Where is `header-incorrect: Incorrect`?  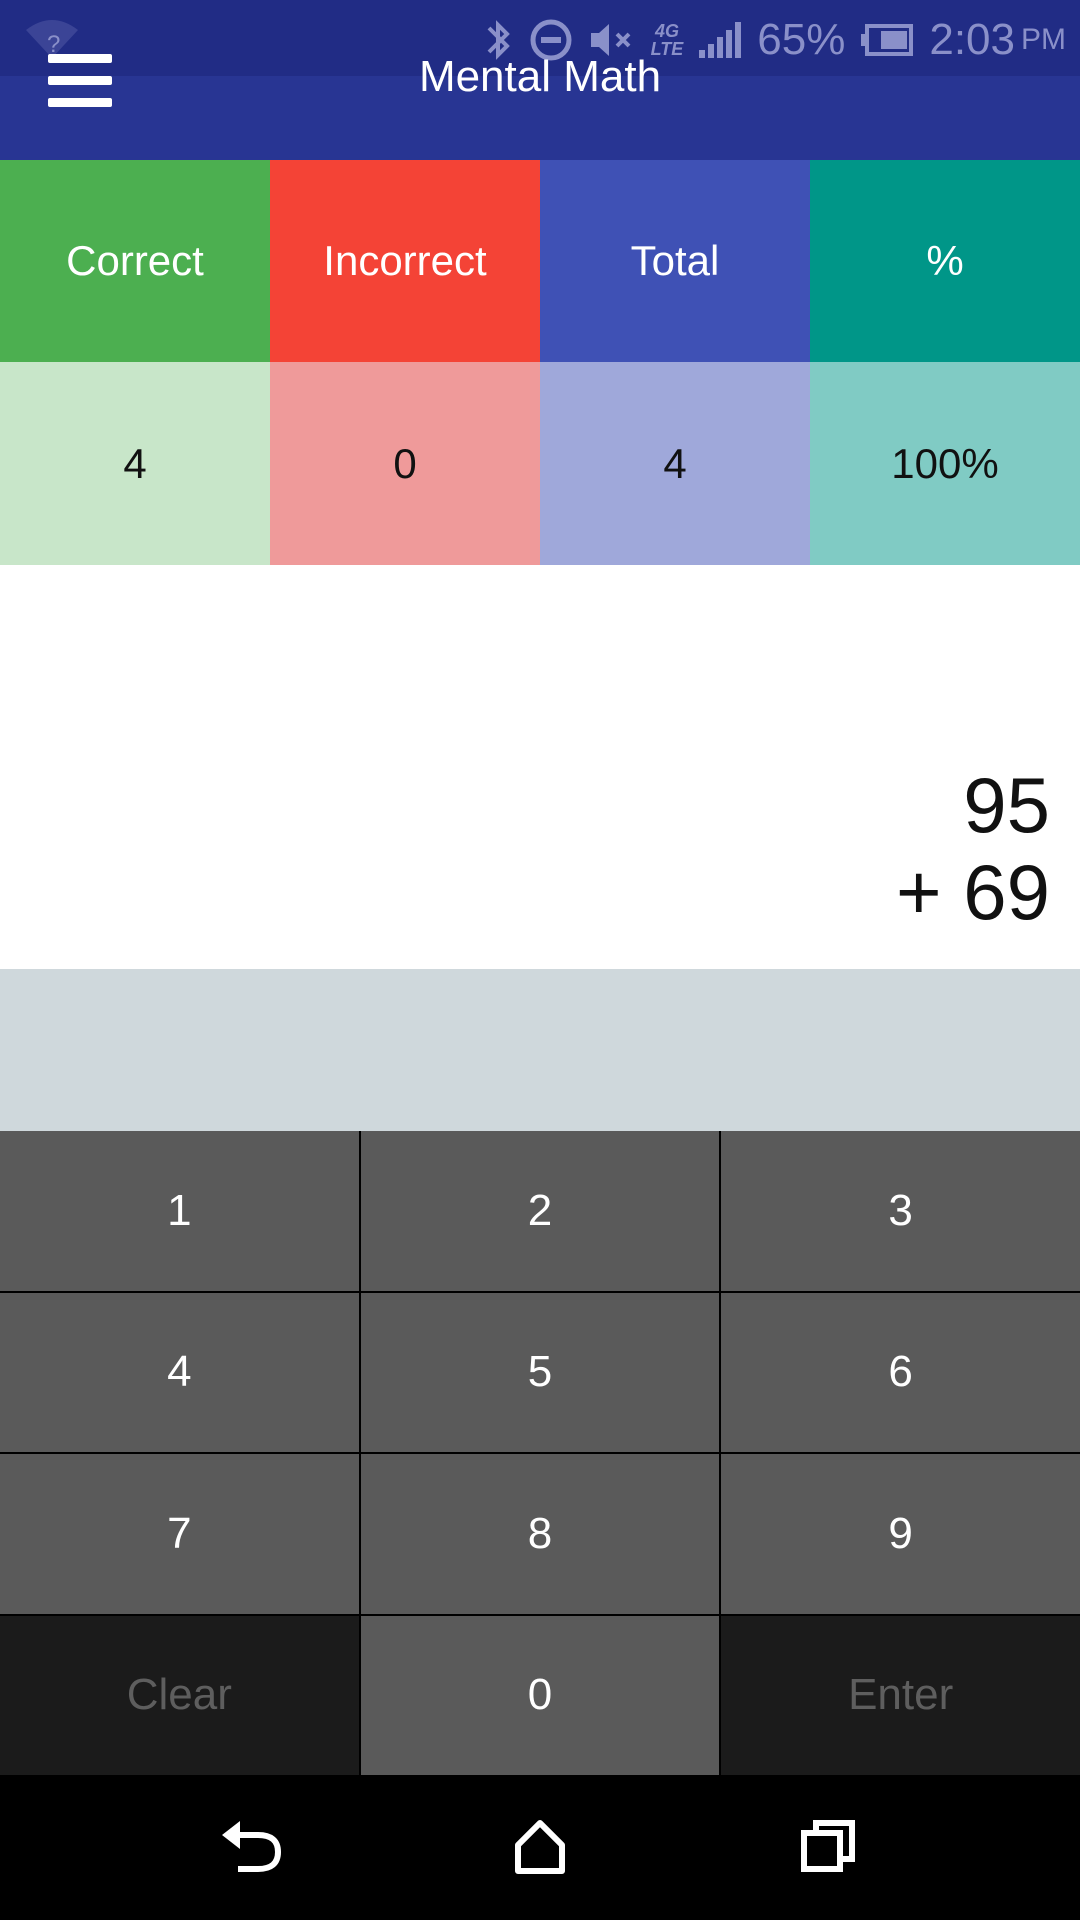 header-incorrect: Incorrect is located at coordinates (405, 261).